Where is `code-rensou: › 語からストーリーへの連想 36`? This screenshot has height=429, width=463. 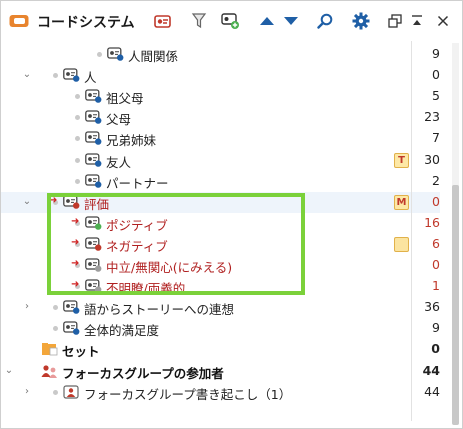 code-rensou: › 語からストーリーへの連想 36 is located at coordinates (220, 307).